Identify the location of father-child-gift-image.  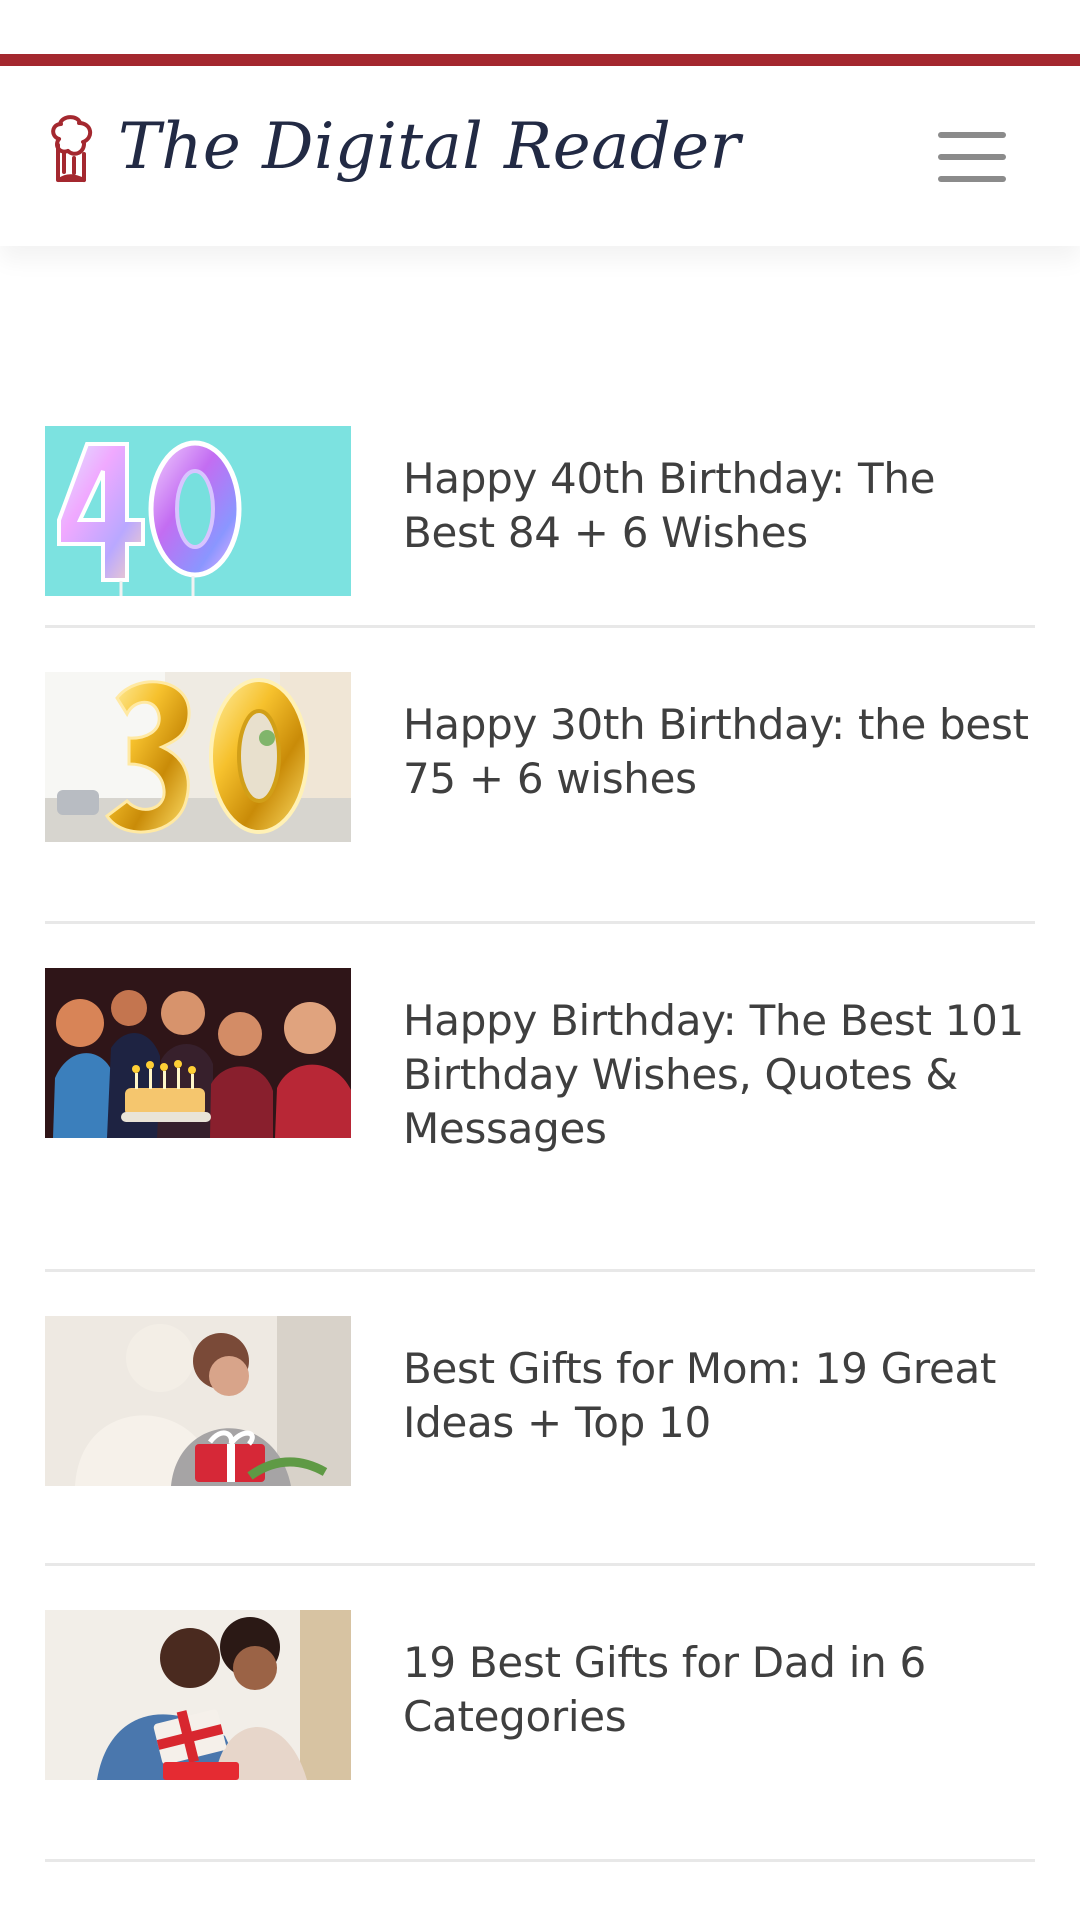
(198, 1695).